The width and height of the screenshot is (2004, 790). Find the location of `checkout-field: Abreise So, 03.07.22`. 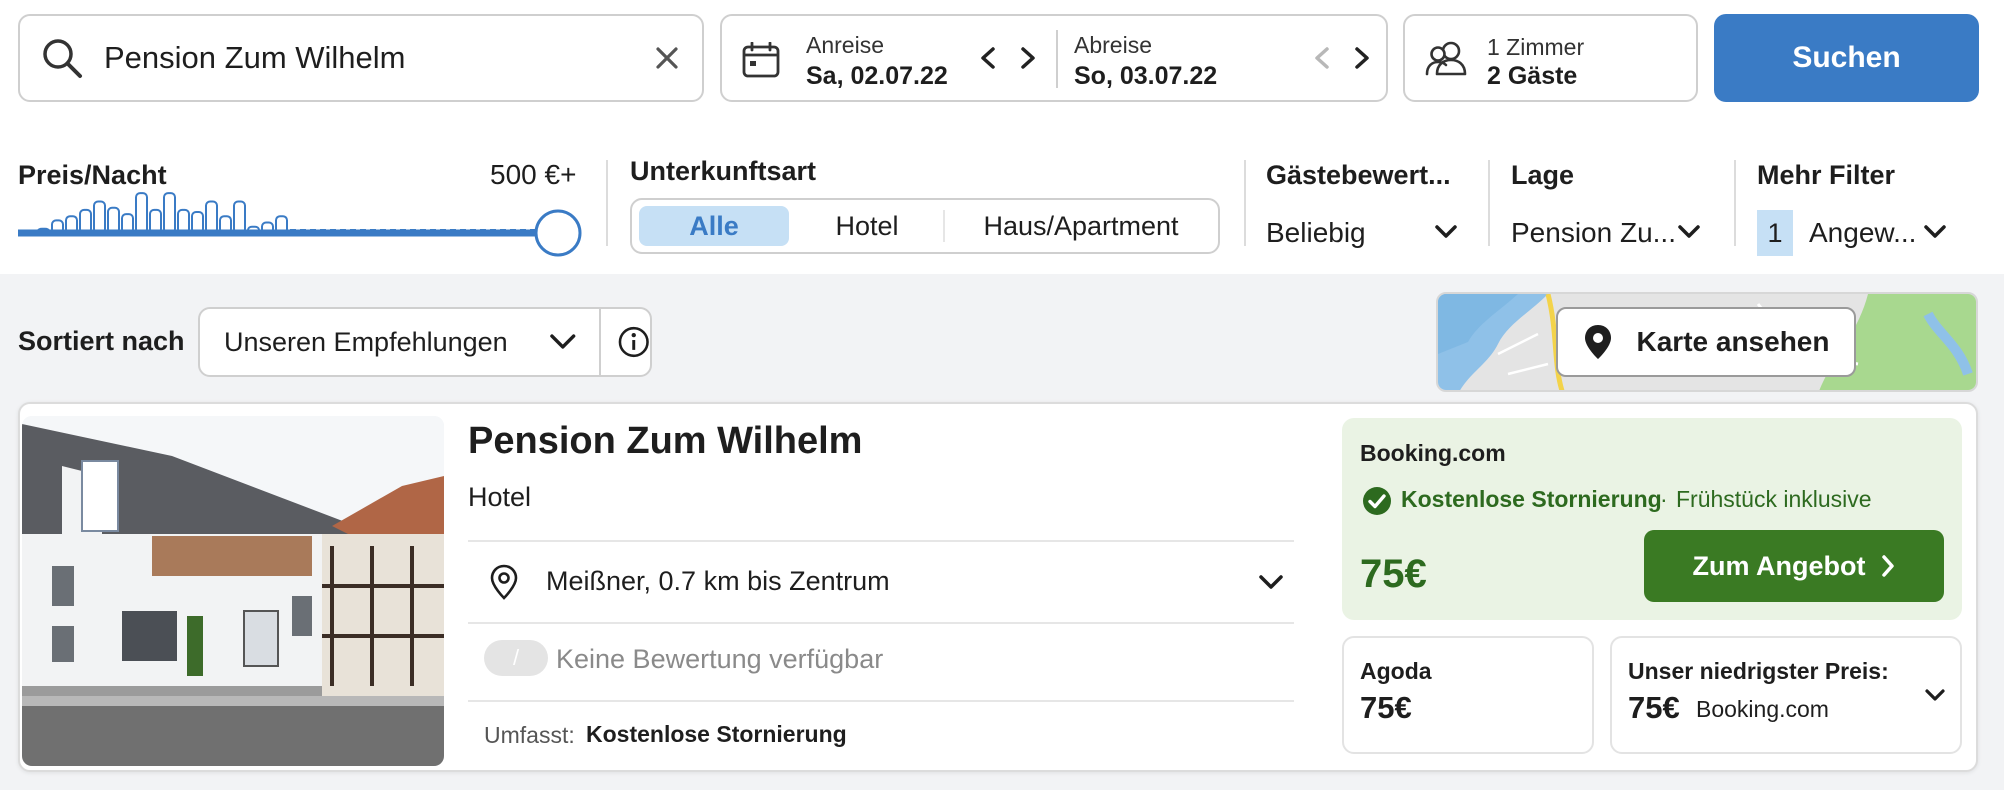

checkout-field: Abreise So, 03.07.22 is located at coordinates (1223, 58).